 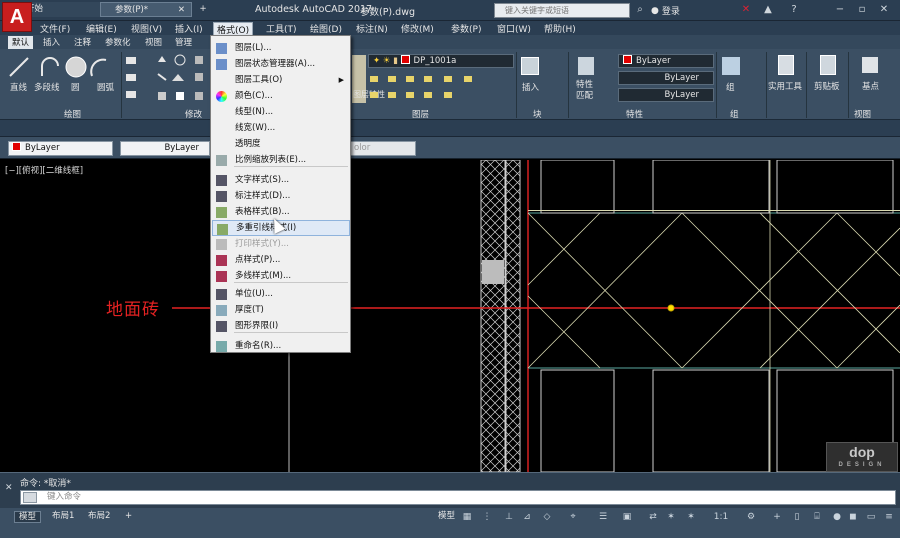 I want to click on insert-label: 插入, so click(x=530, y=87).